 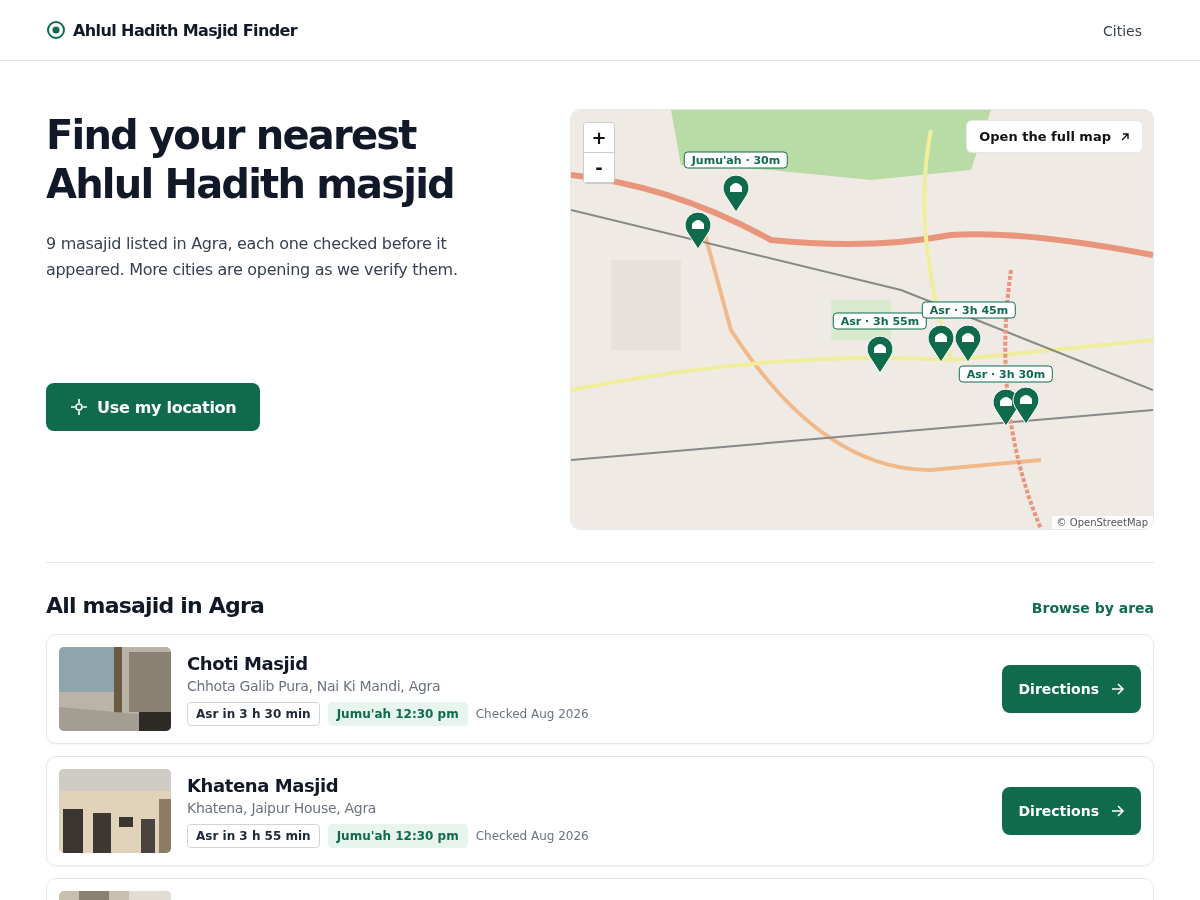 What do you see at coordinates (880, 321) in the screenshot?
I see `prayer-tooltip: Asr · 3h 55m` at bounding box center [880, 321].